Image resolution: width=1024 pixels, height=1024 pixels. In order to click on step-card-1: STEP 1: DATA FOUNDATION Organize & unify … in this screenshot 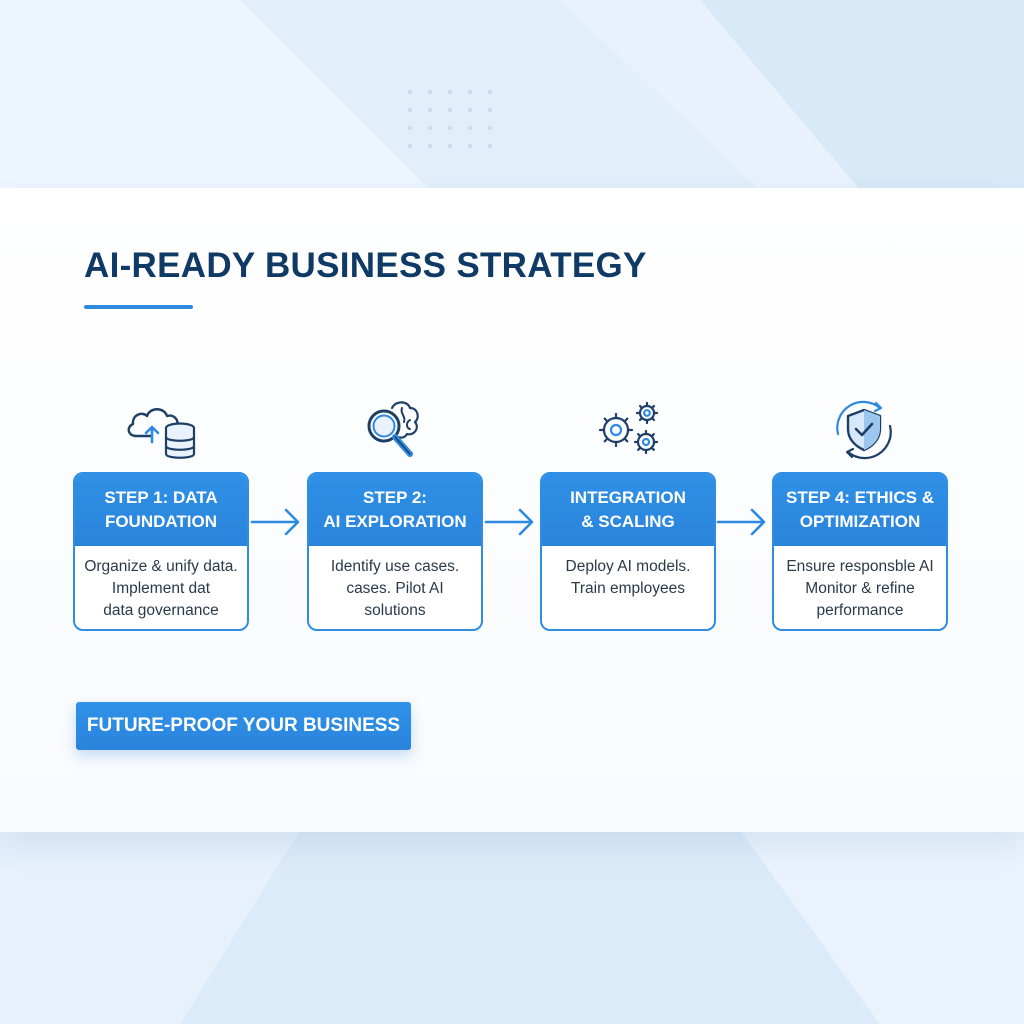, I will do `click(161, 551)`.